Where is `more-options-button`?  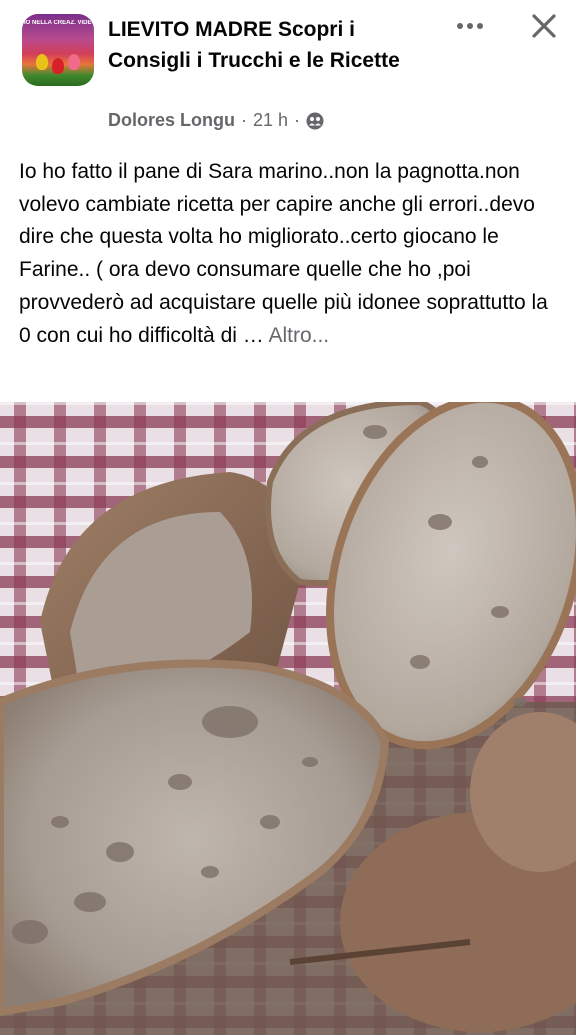 more-options-button is located at coordinates (470, 26).